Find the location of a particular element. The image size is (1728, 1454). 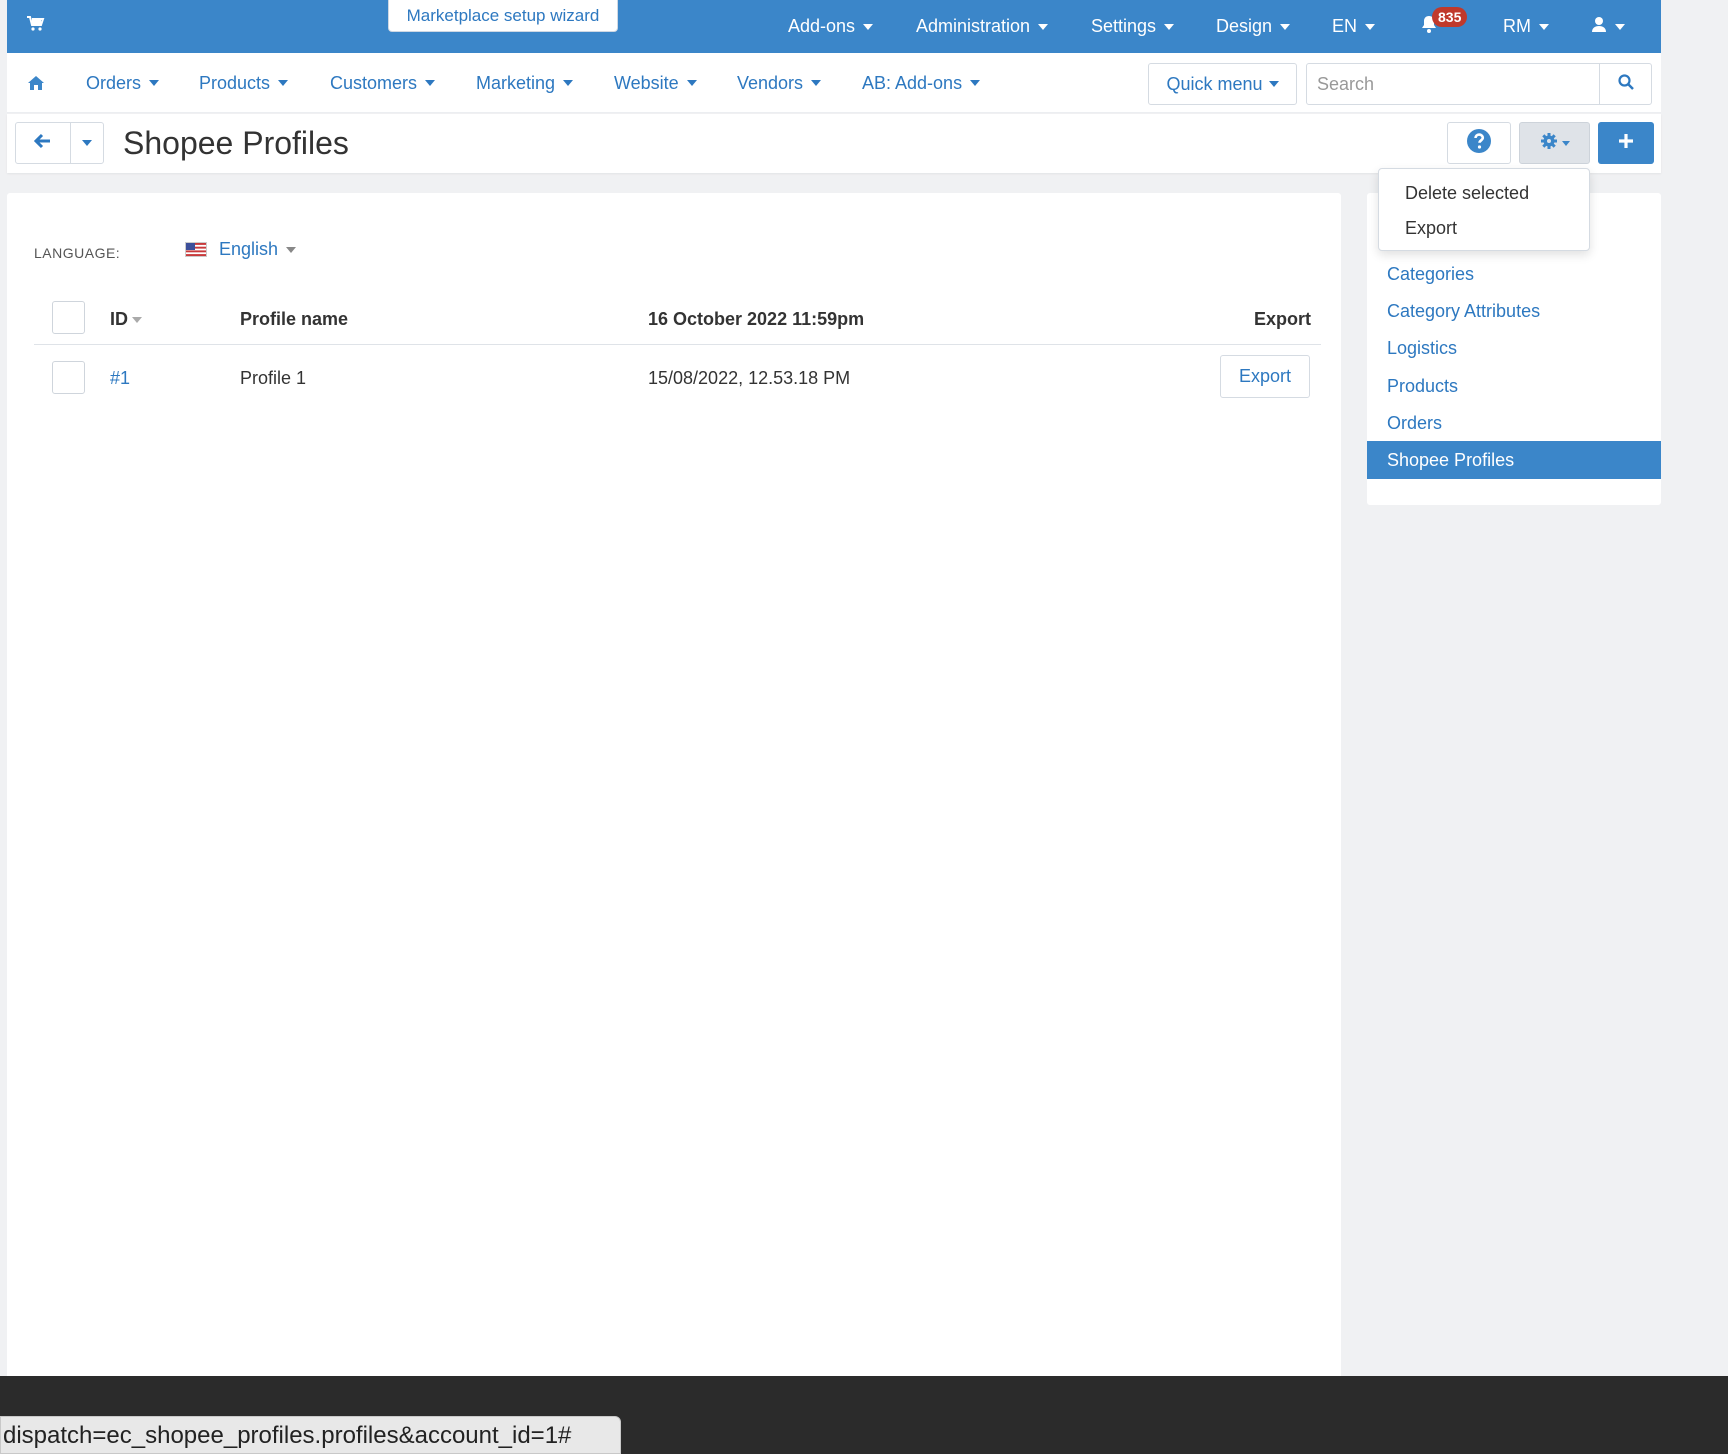

column-date-header: 16 October 2022 11:59pm is located at coordinates (756, 319).